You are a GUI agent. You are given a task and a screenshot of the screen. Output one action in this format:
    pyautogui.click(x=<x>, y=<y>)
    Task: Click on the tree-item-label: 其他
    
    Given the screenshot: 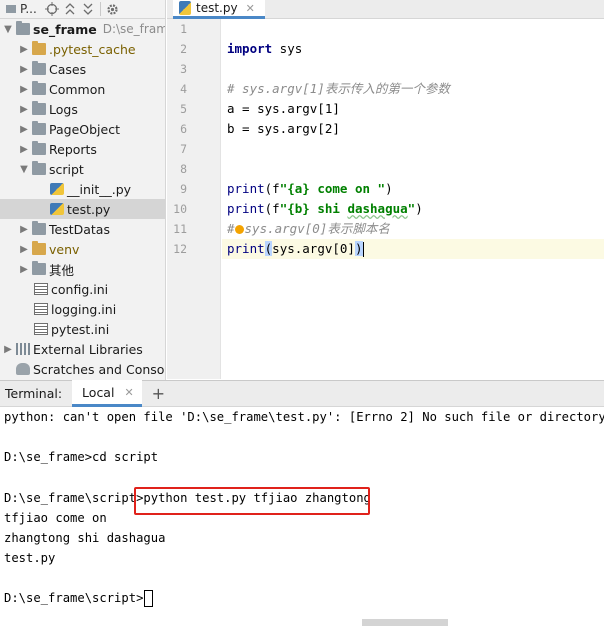 What is the action you would take?
    pyautogui.click(x=62, y=270)
    